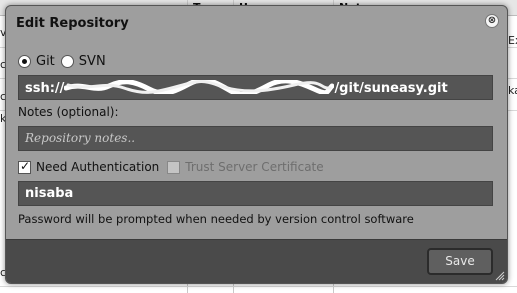 This screenshot has height=293, width=517. Describe the element at coordinates (460, 261) in the screenshot. I see `save-button: Save` at that location.